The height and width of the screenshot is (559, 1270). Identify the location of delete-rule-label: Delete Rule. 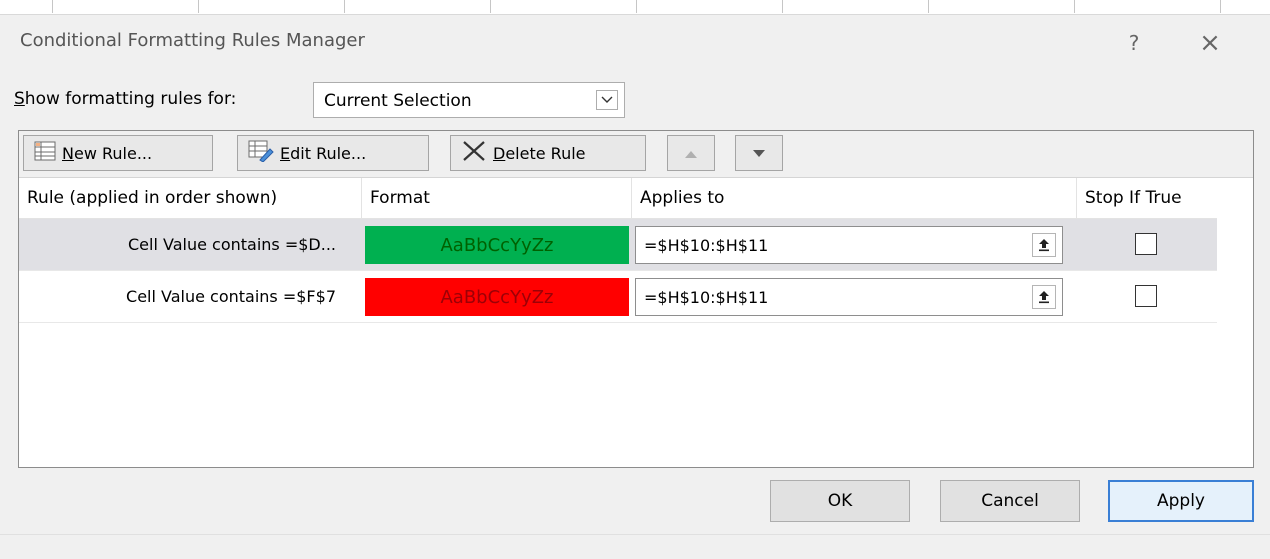
(539, 153).